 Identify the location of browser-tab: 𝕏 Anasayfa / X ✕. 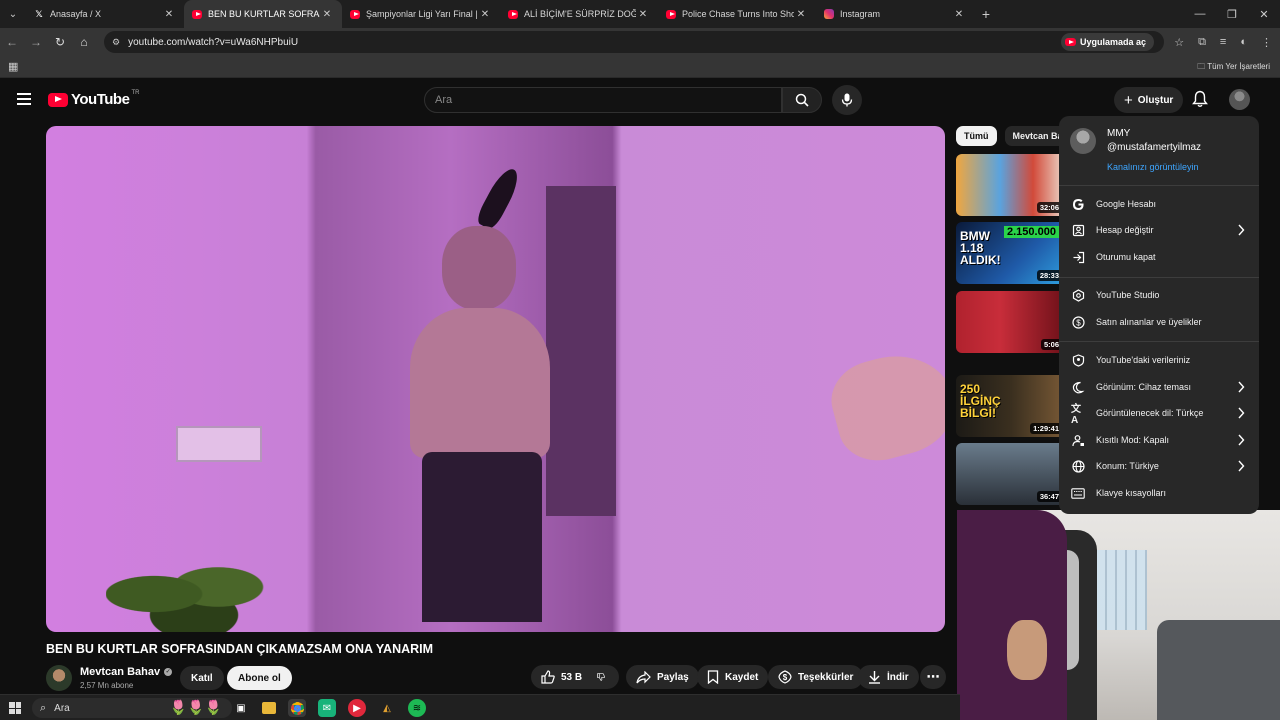
(105, 14).